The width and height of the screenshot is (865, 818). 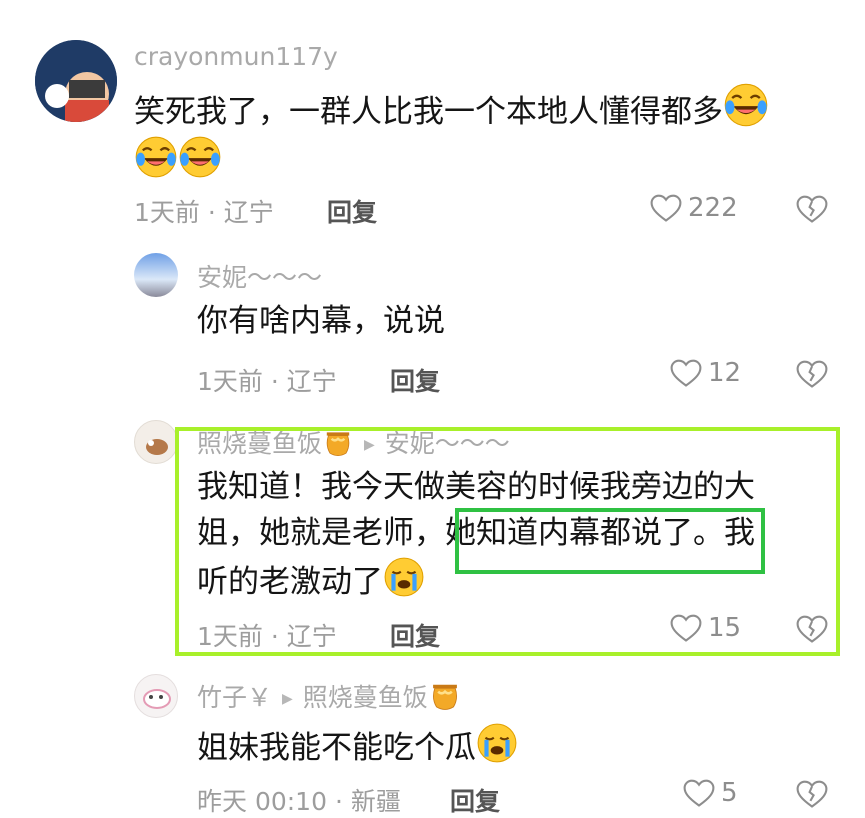 I want to click on comment-text: 笑死我了，一群人比我一个本地人懂得都多, so click(x=484, y=134).